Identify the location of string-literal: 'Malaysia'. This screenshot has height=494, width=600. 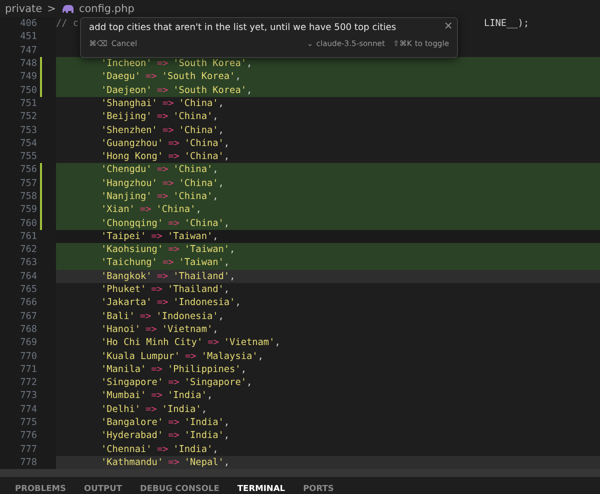
(229, 356).